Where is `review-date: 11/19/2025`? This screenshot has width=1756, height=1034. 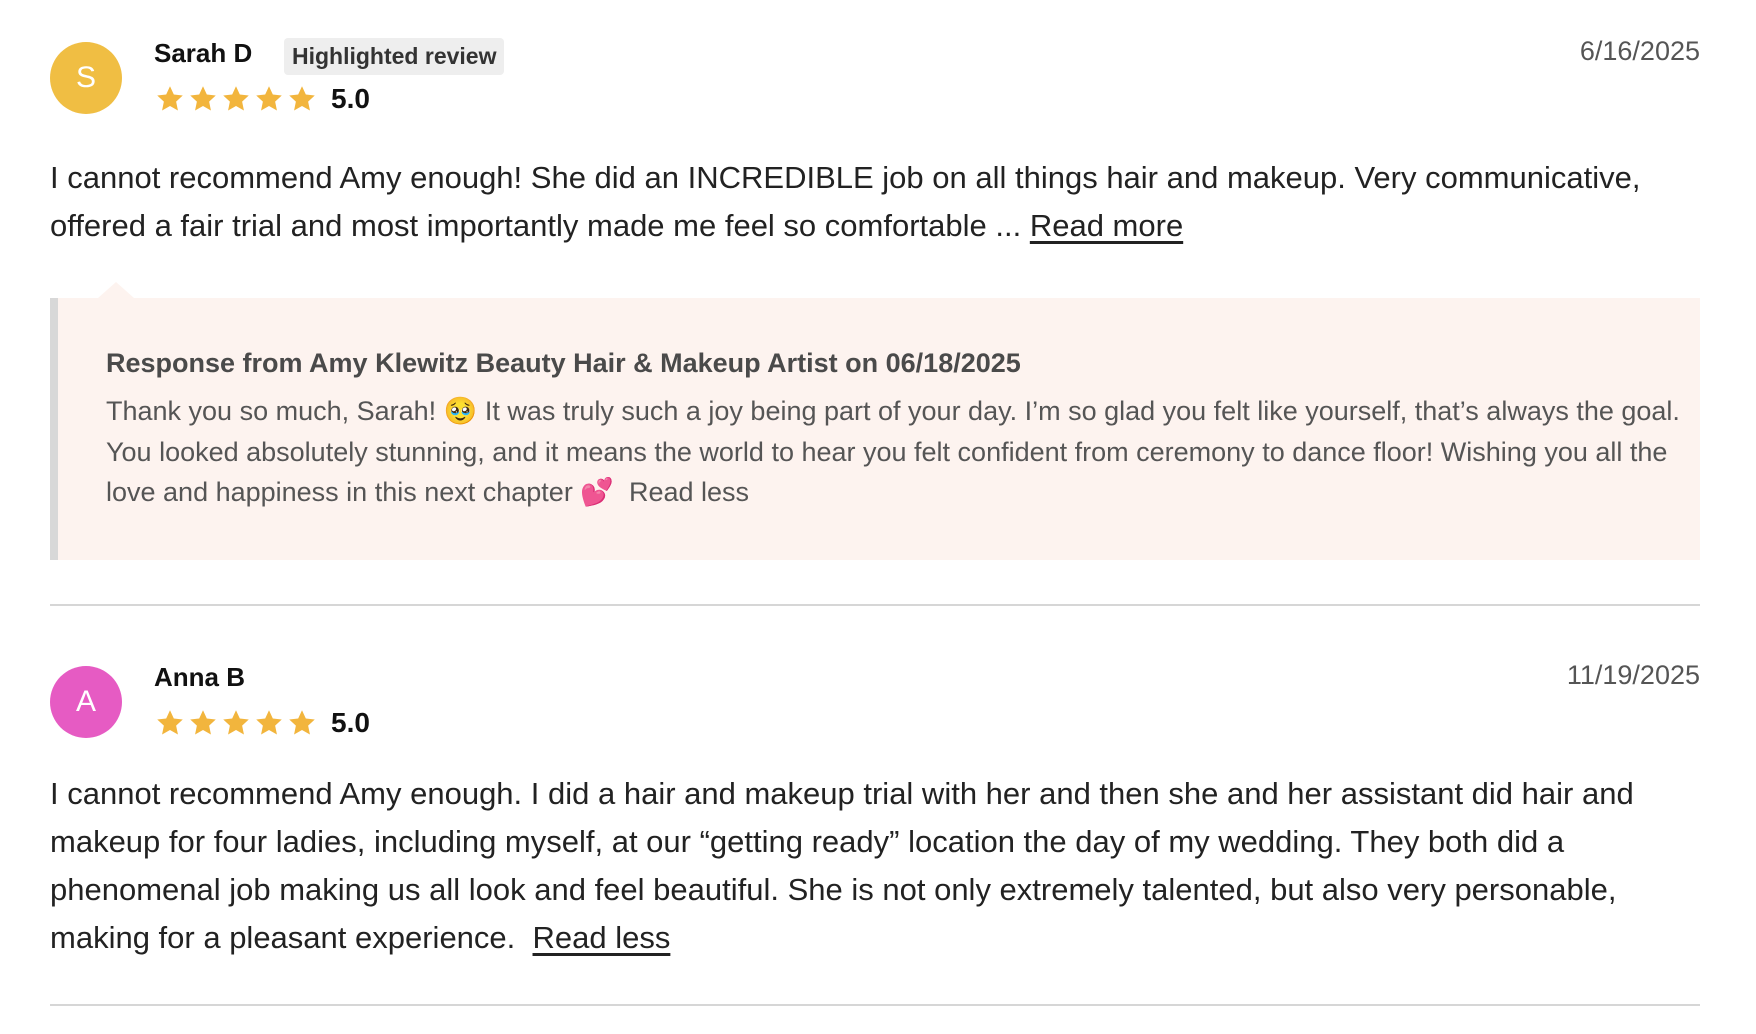 review-date: 11/19/2025 is located at coordinates (1633, 675).